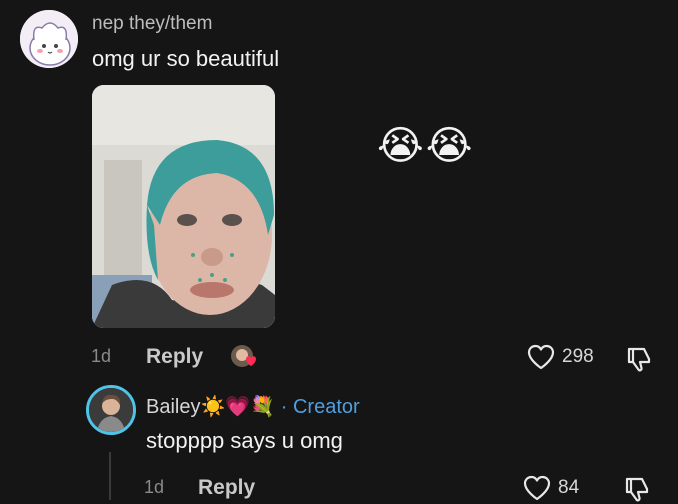 This screenshot has width=678, height=504. What do you see at coordinates (186, 58) in the screenshot?
I see `comment-text: omg ur so beautiful` at bounding box center [186, 58].